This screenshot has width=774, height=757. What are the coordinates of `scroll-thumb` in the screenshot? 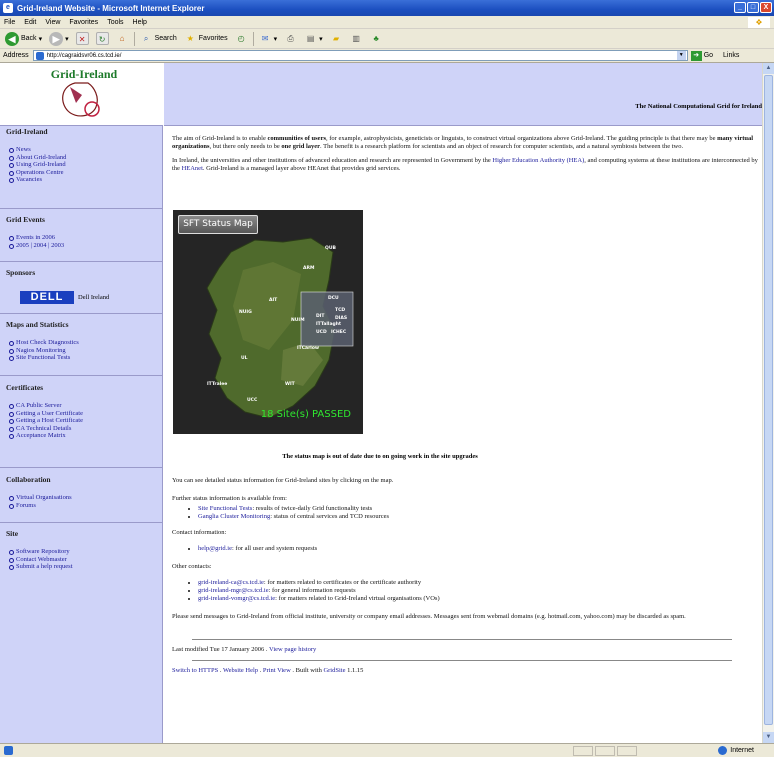 It's located at (768, 400).